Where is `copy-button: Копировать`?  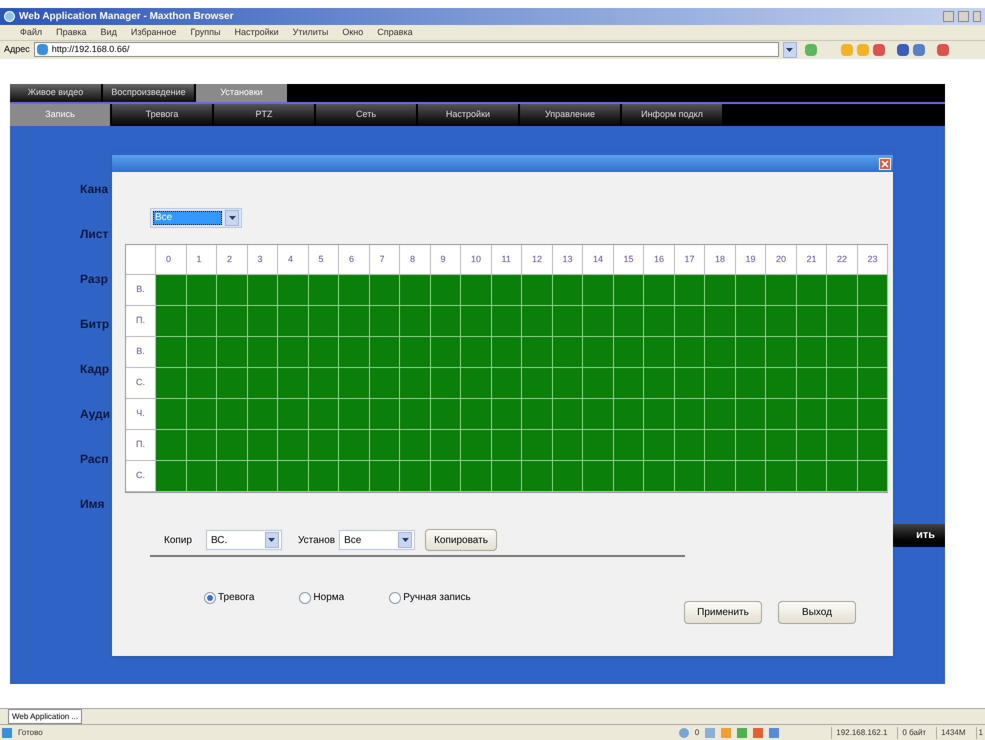
copy-button: Копировать is located at coordinates (461, 540).